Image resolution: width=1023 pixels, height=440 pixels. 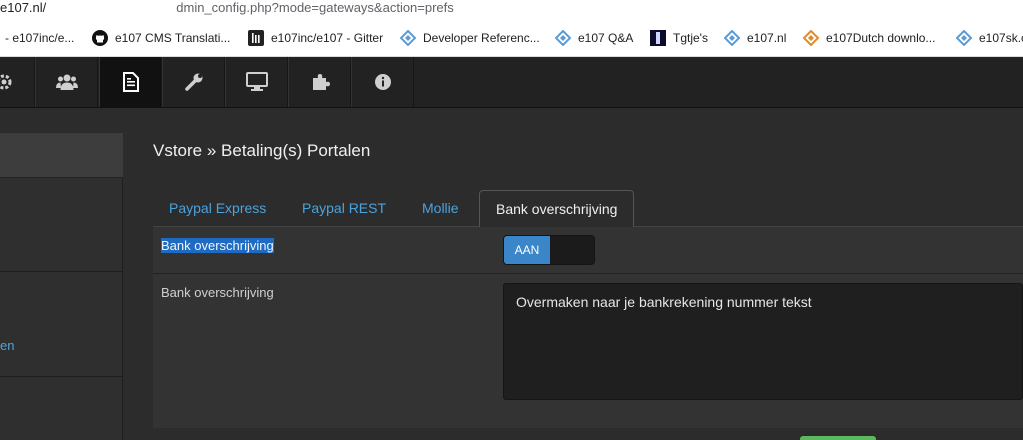 I want to click on bookmark-6: Tgtje's, so click(x=679, y=38).